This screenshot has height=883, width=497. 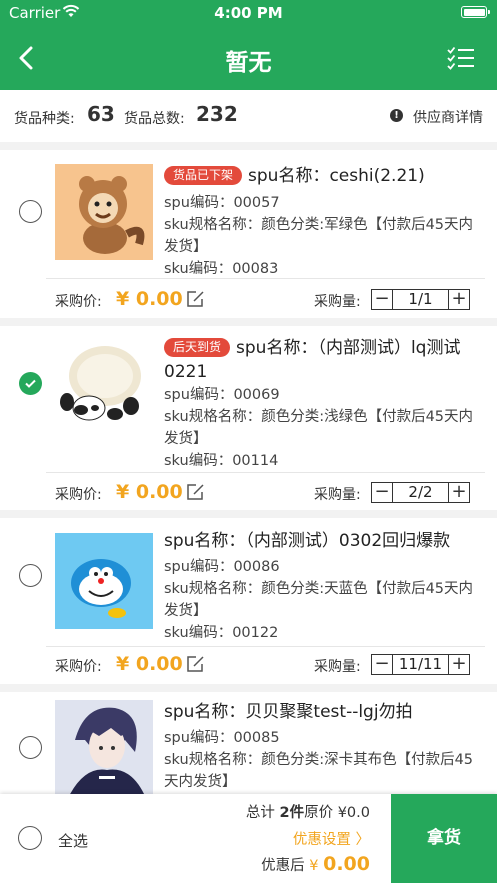 I want to click on checklist-icon, so click(x=461, y=58).